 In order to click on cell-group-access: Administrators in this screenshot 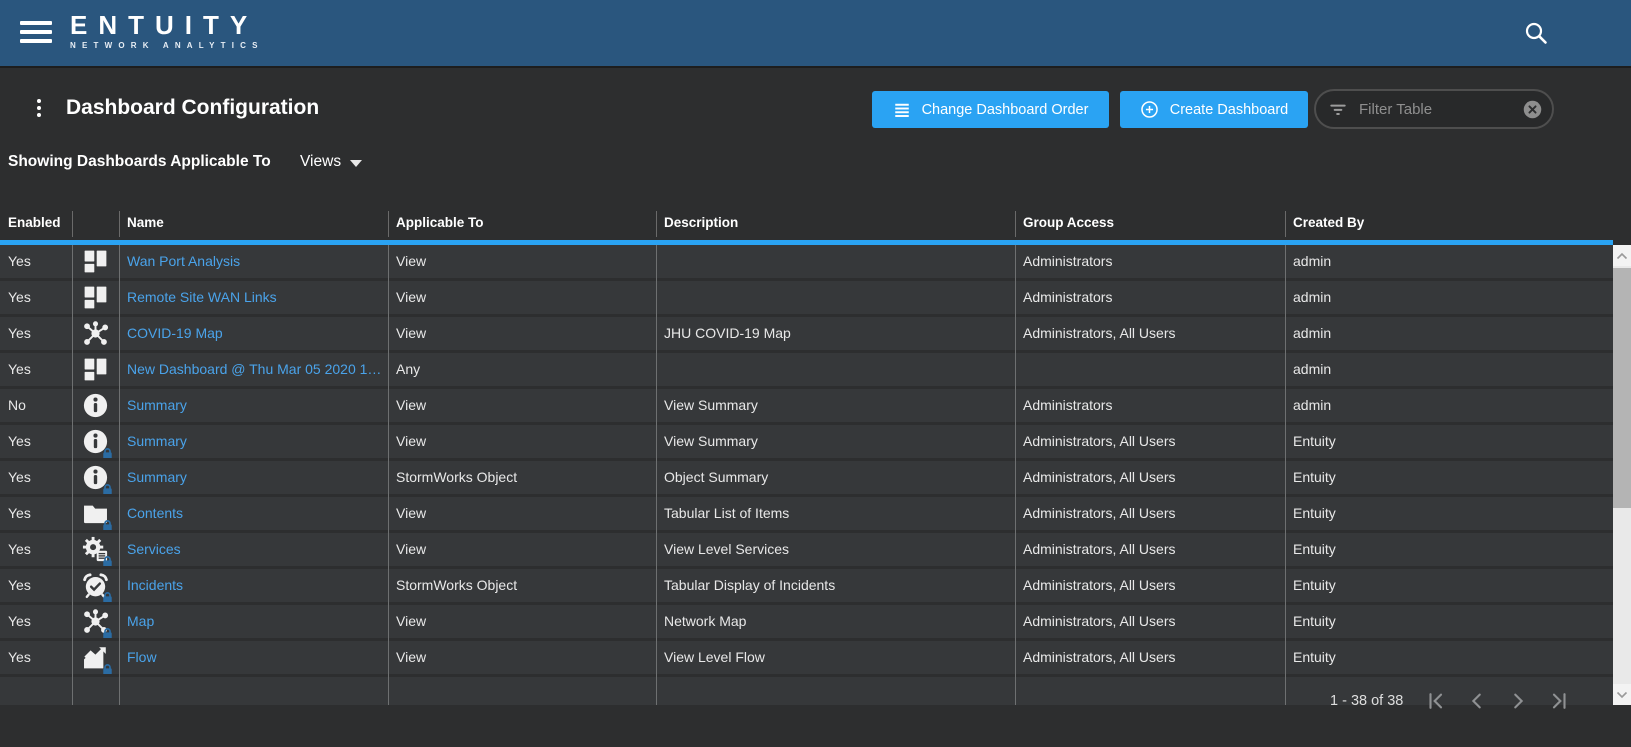, I will do `click(1068, 405)`.